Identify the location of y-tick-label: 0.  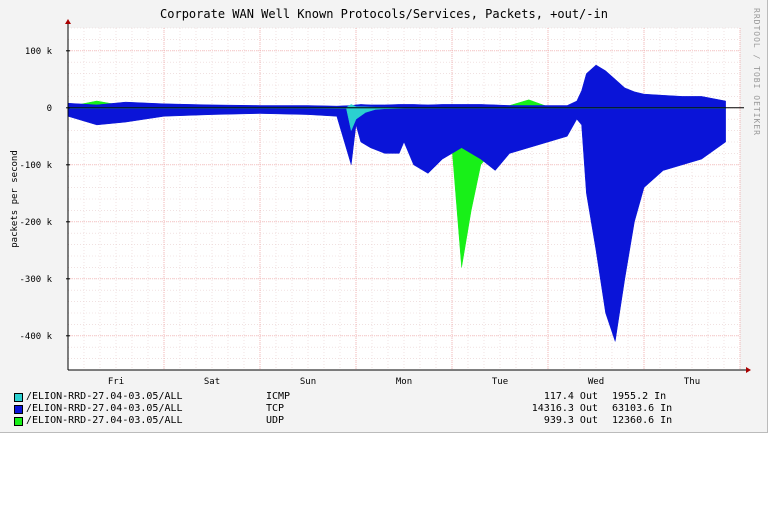
(49, 109).